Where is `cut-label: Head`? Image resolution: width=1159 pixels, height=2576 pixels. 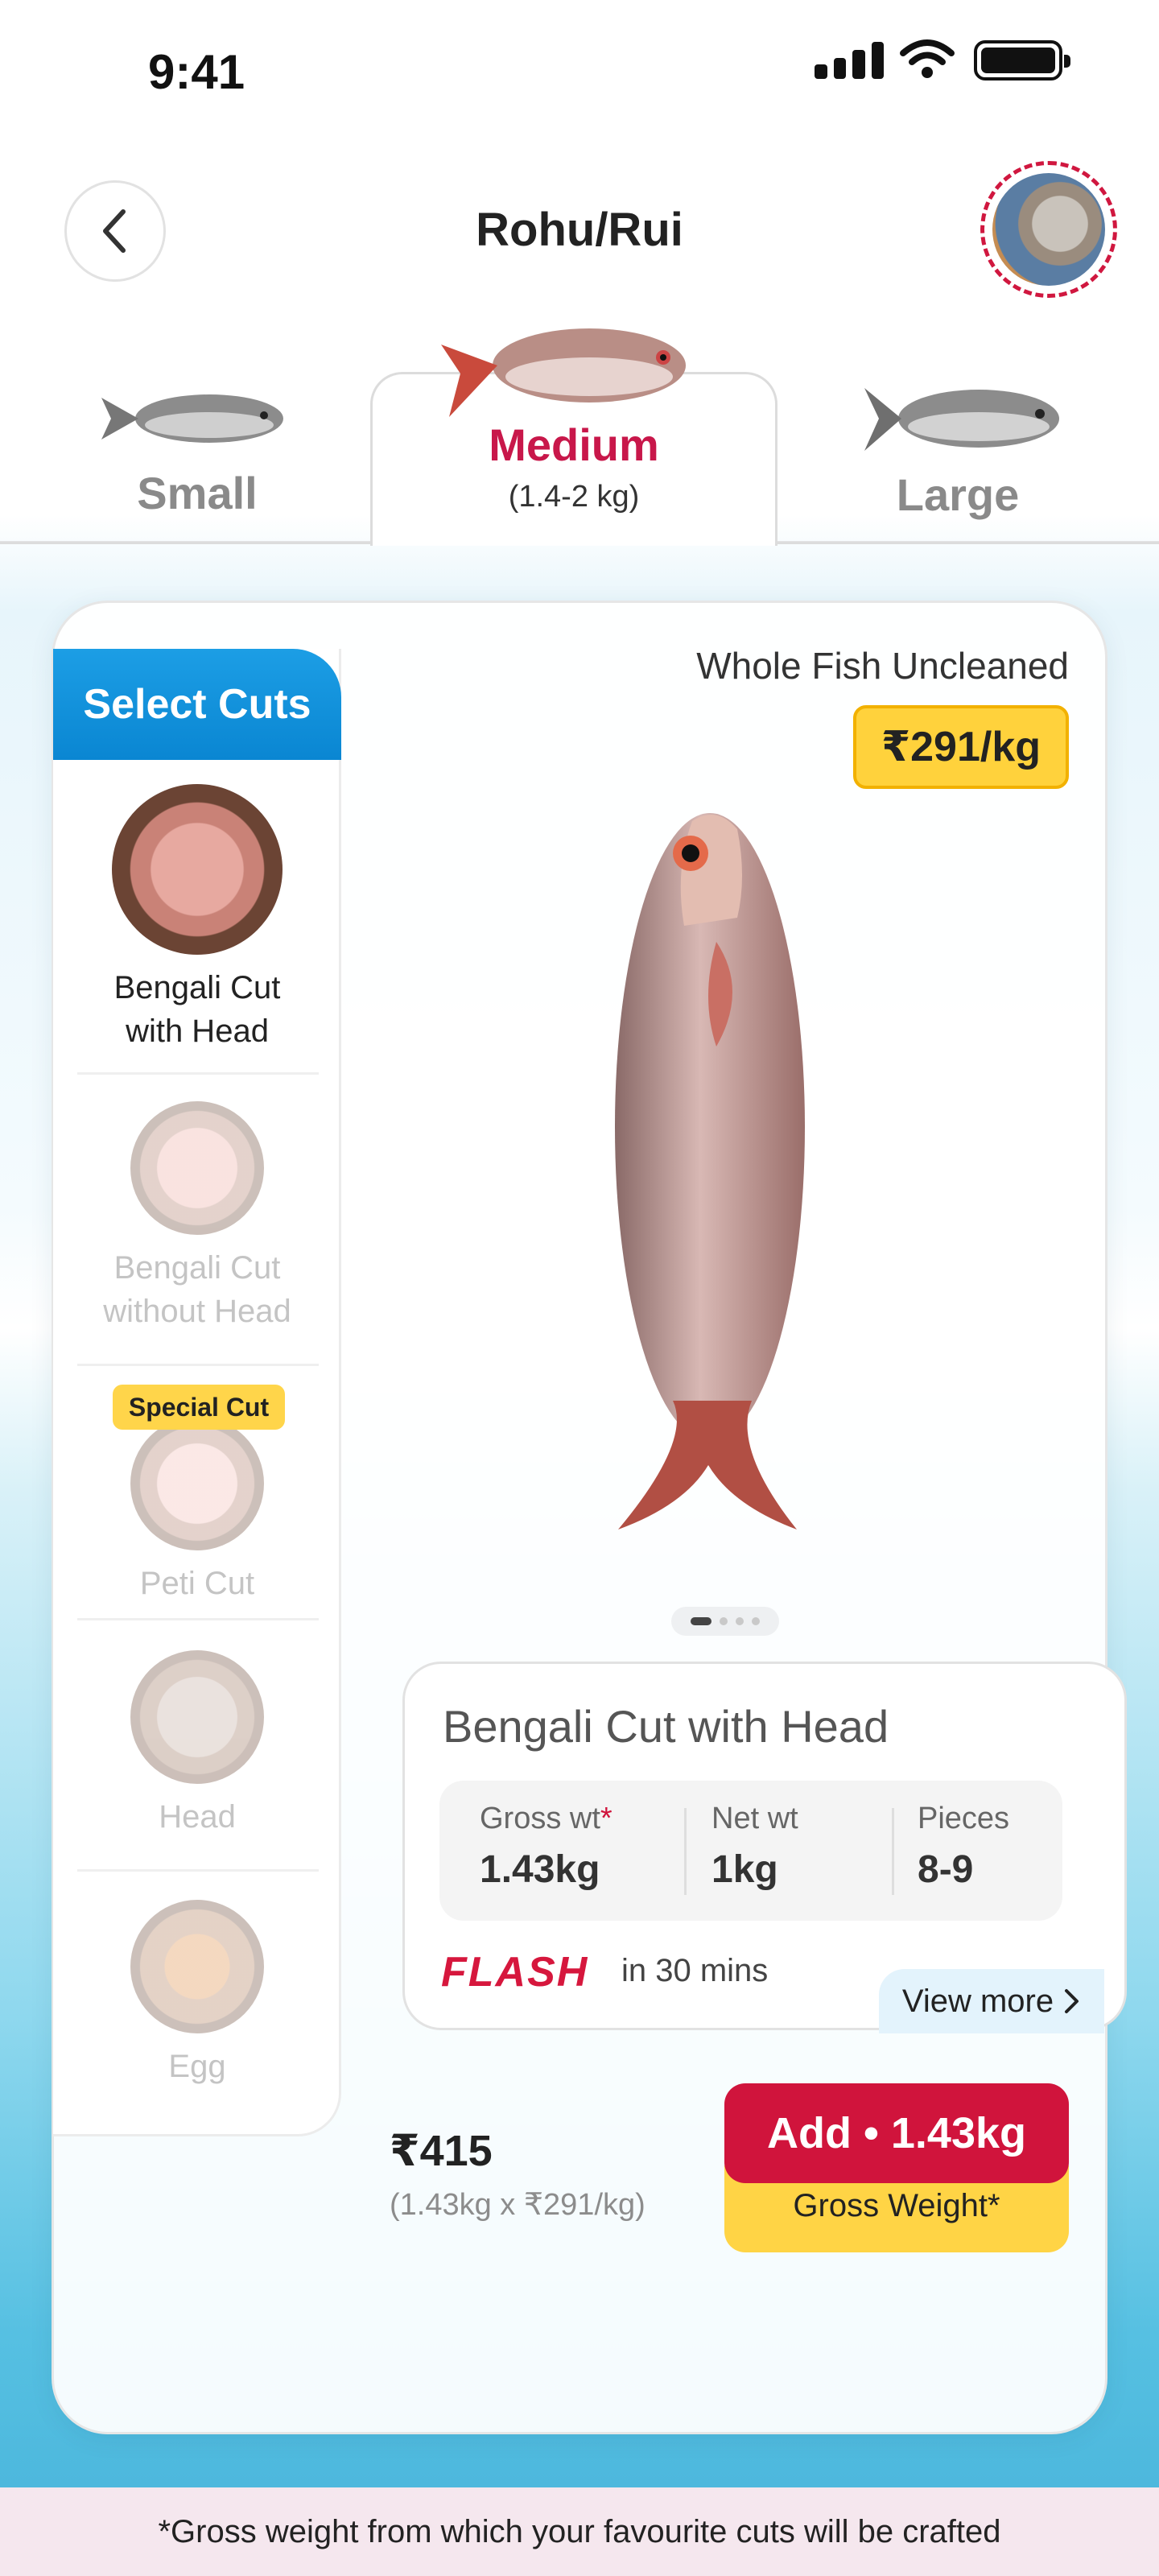
cut-label: Head is located at coordinates (197, 1817).